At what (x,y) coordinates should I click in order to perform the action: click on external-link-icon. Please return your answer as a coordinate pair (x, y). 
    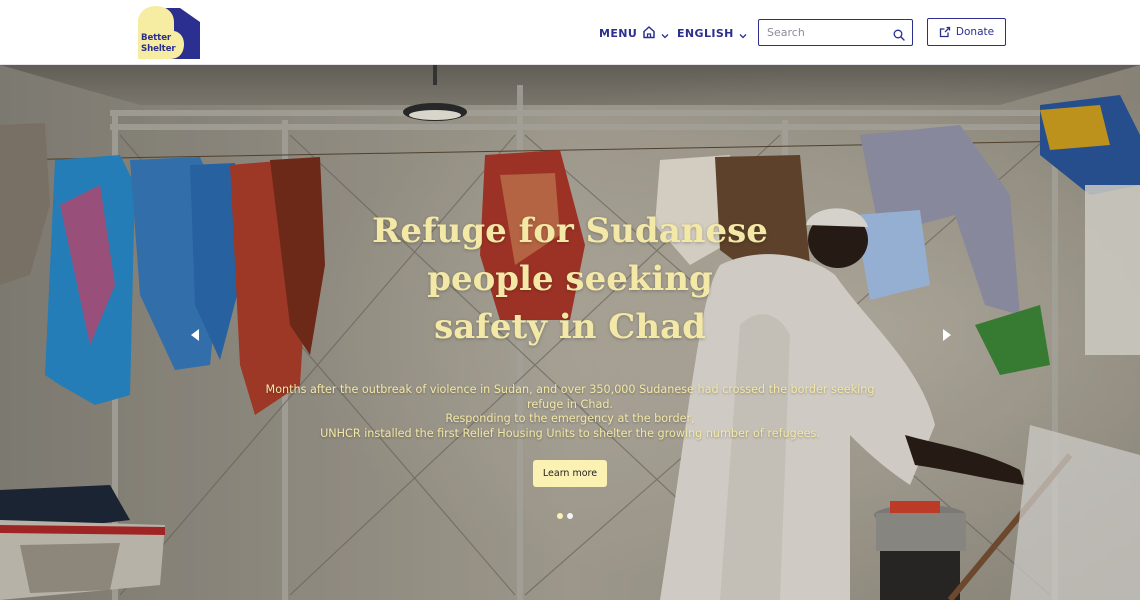
    Looking at the image, I should click on (945, 32).